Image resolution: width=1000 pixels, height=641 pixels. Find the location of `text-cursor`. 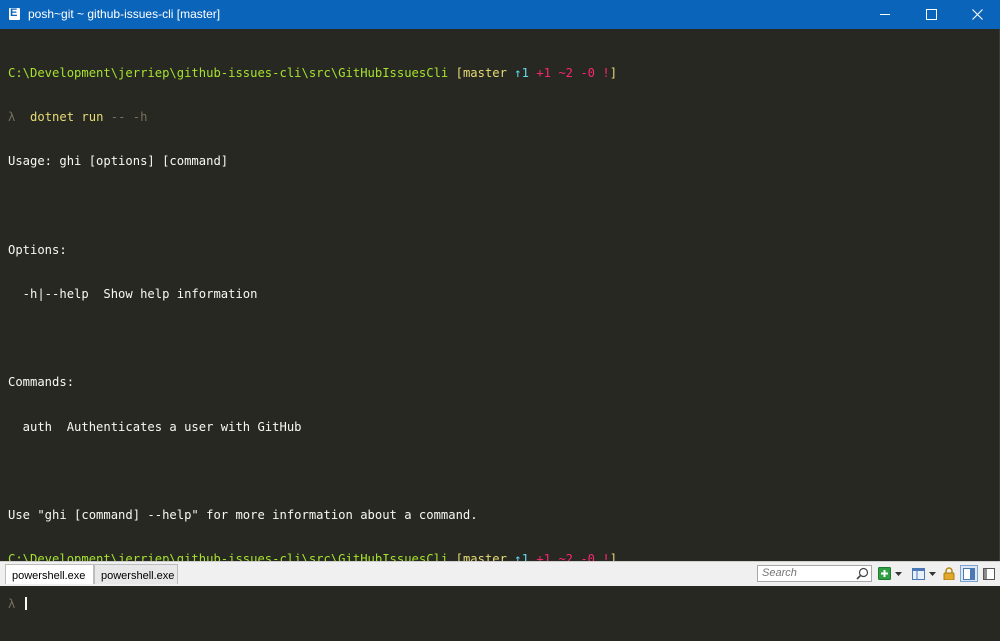

text-cursor is located at coordinates (25, 603).